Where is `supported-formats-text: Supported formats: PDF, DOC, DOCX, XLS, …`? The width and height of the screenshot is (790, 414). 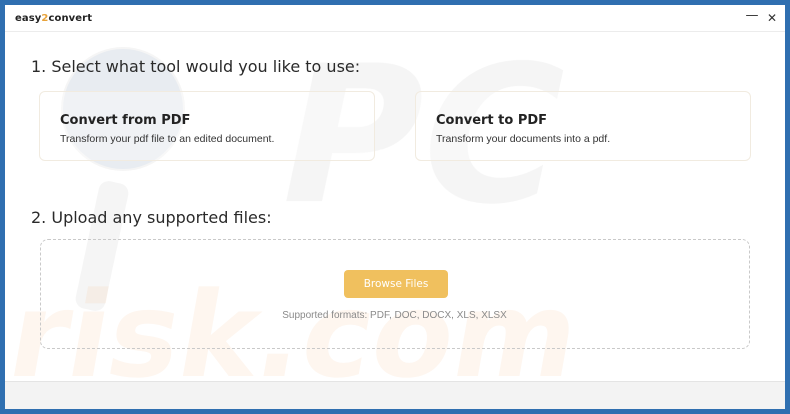 supported-formats-text: Supported formats: PDF, DOC, DOCX, XLS, … is located at coordinates (394, 315).